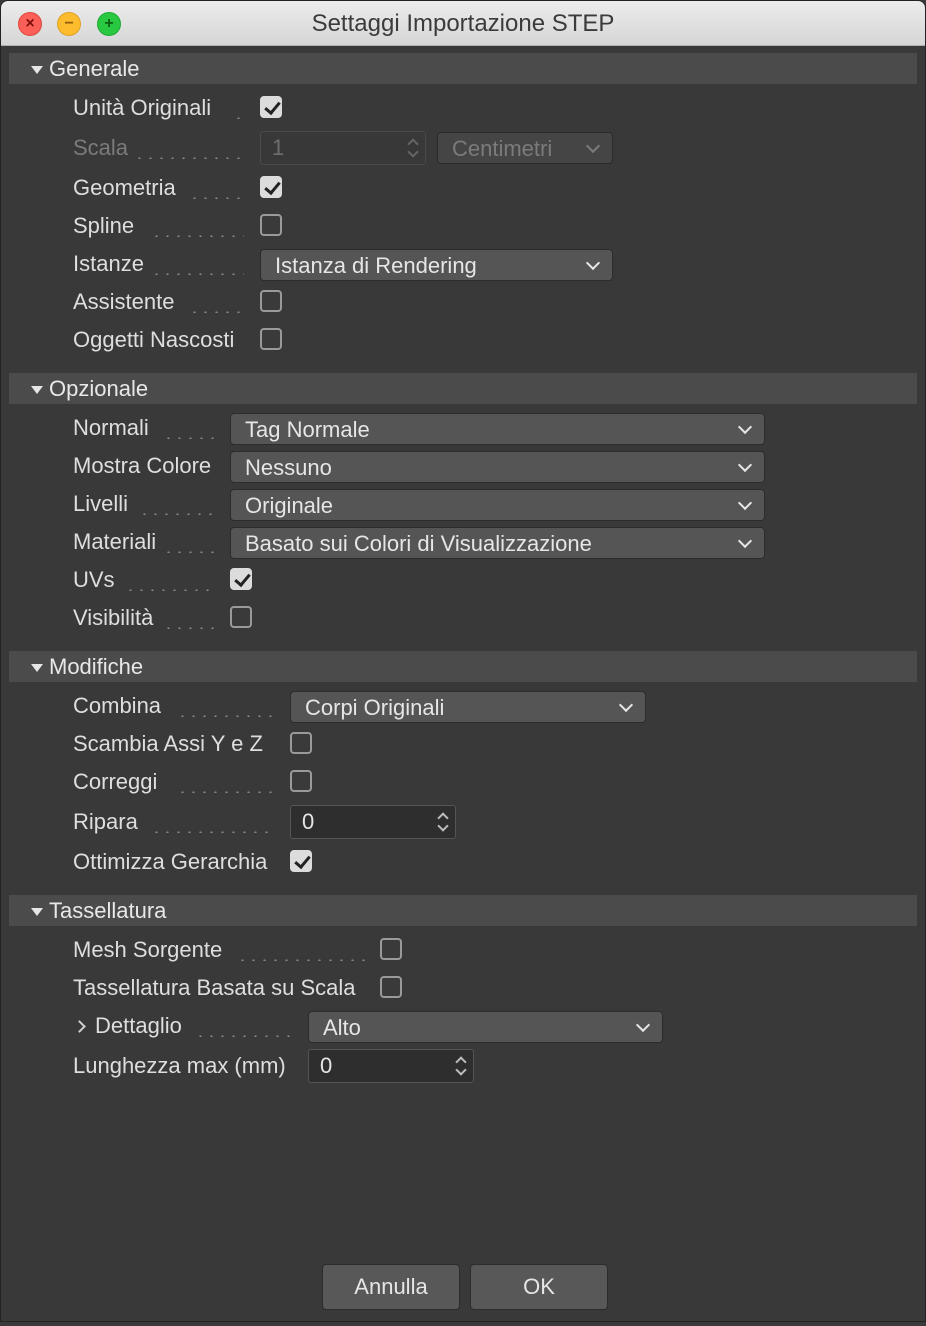 Image resolution: width=926 pixels, height=1326 pixels. Describe the element at coordinates (111, 427) in the screenshot. I see `normali-label: Normali` at that location.